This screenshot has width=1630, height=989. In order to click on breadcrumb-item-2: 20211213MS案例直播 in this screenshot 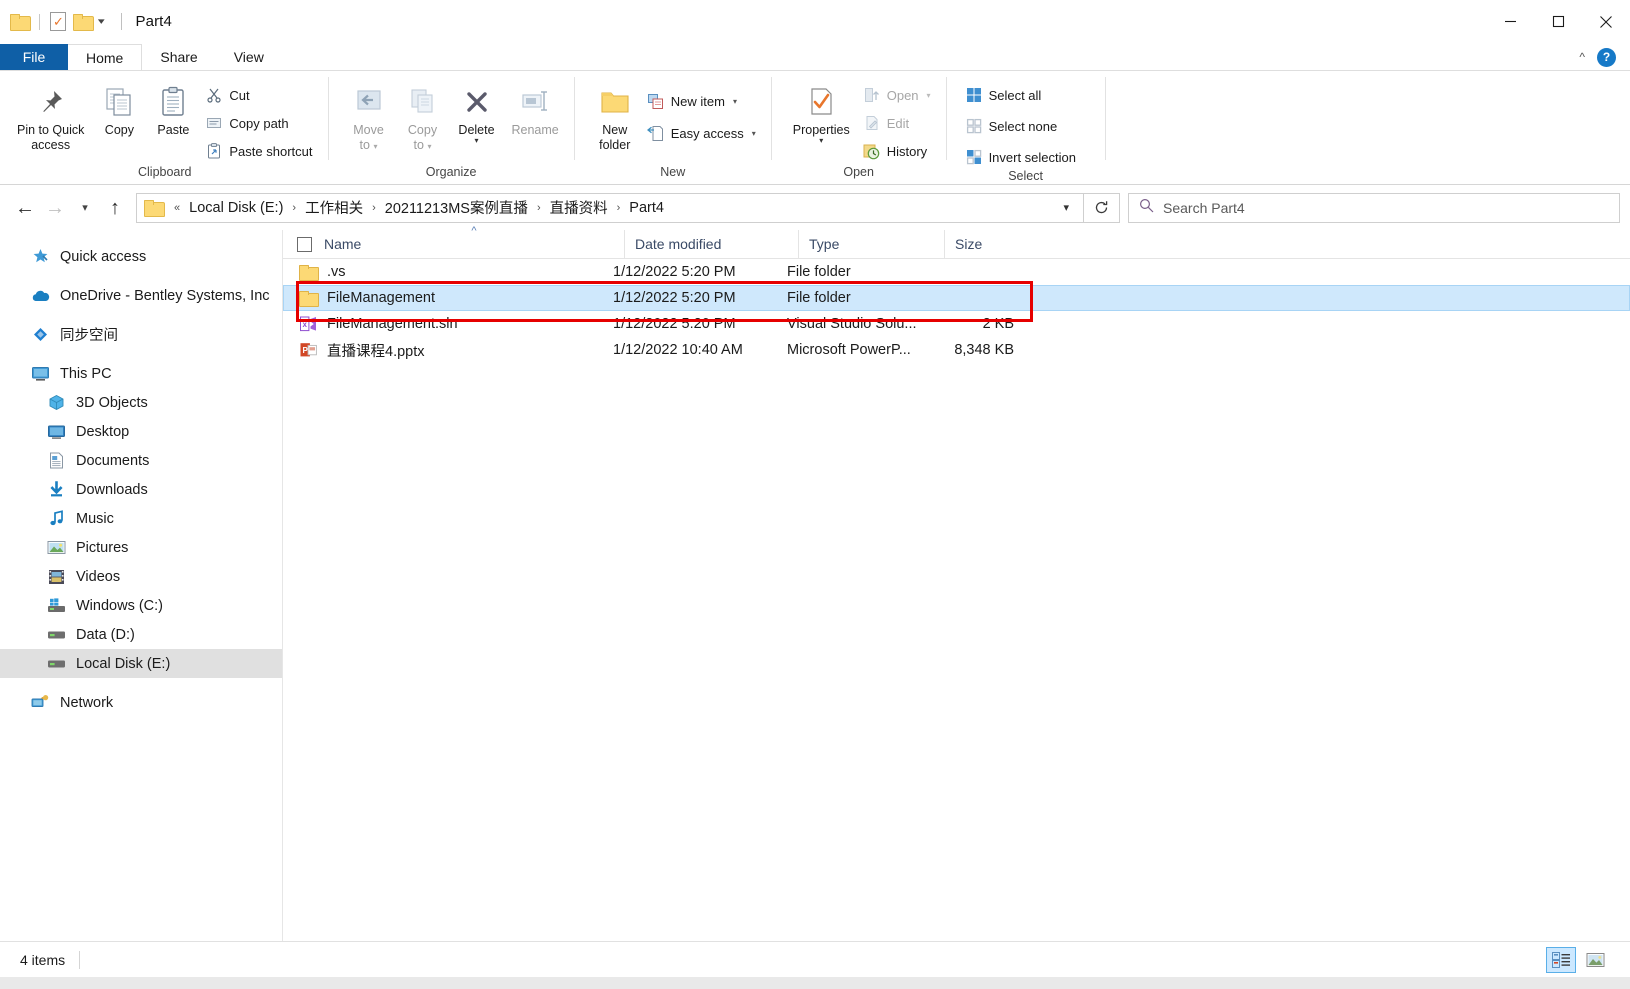, I will do `click(456, 207)`.